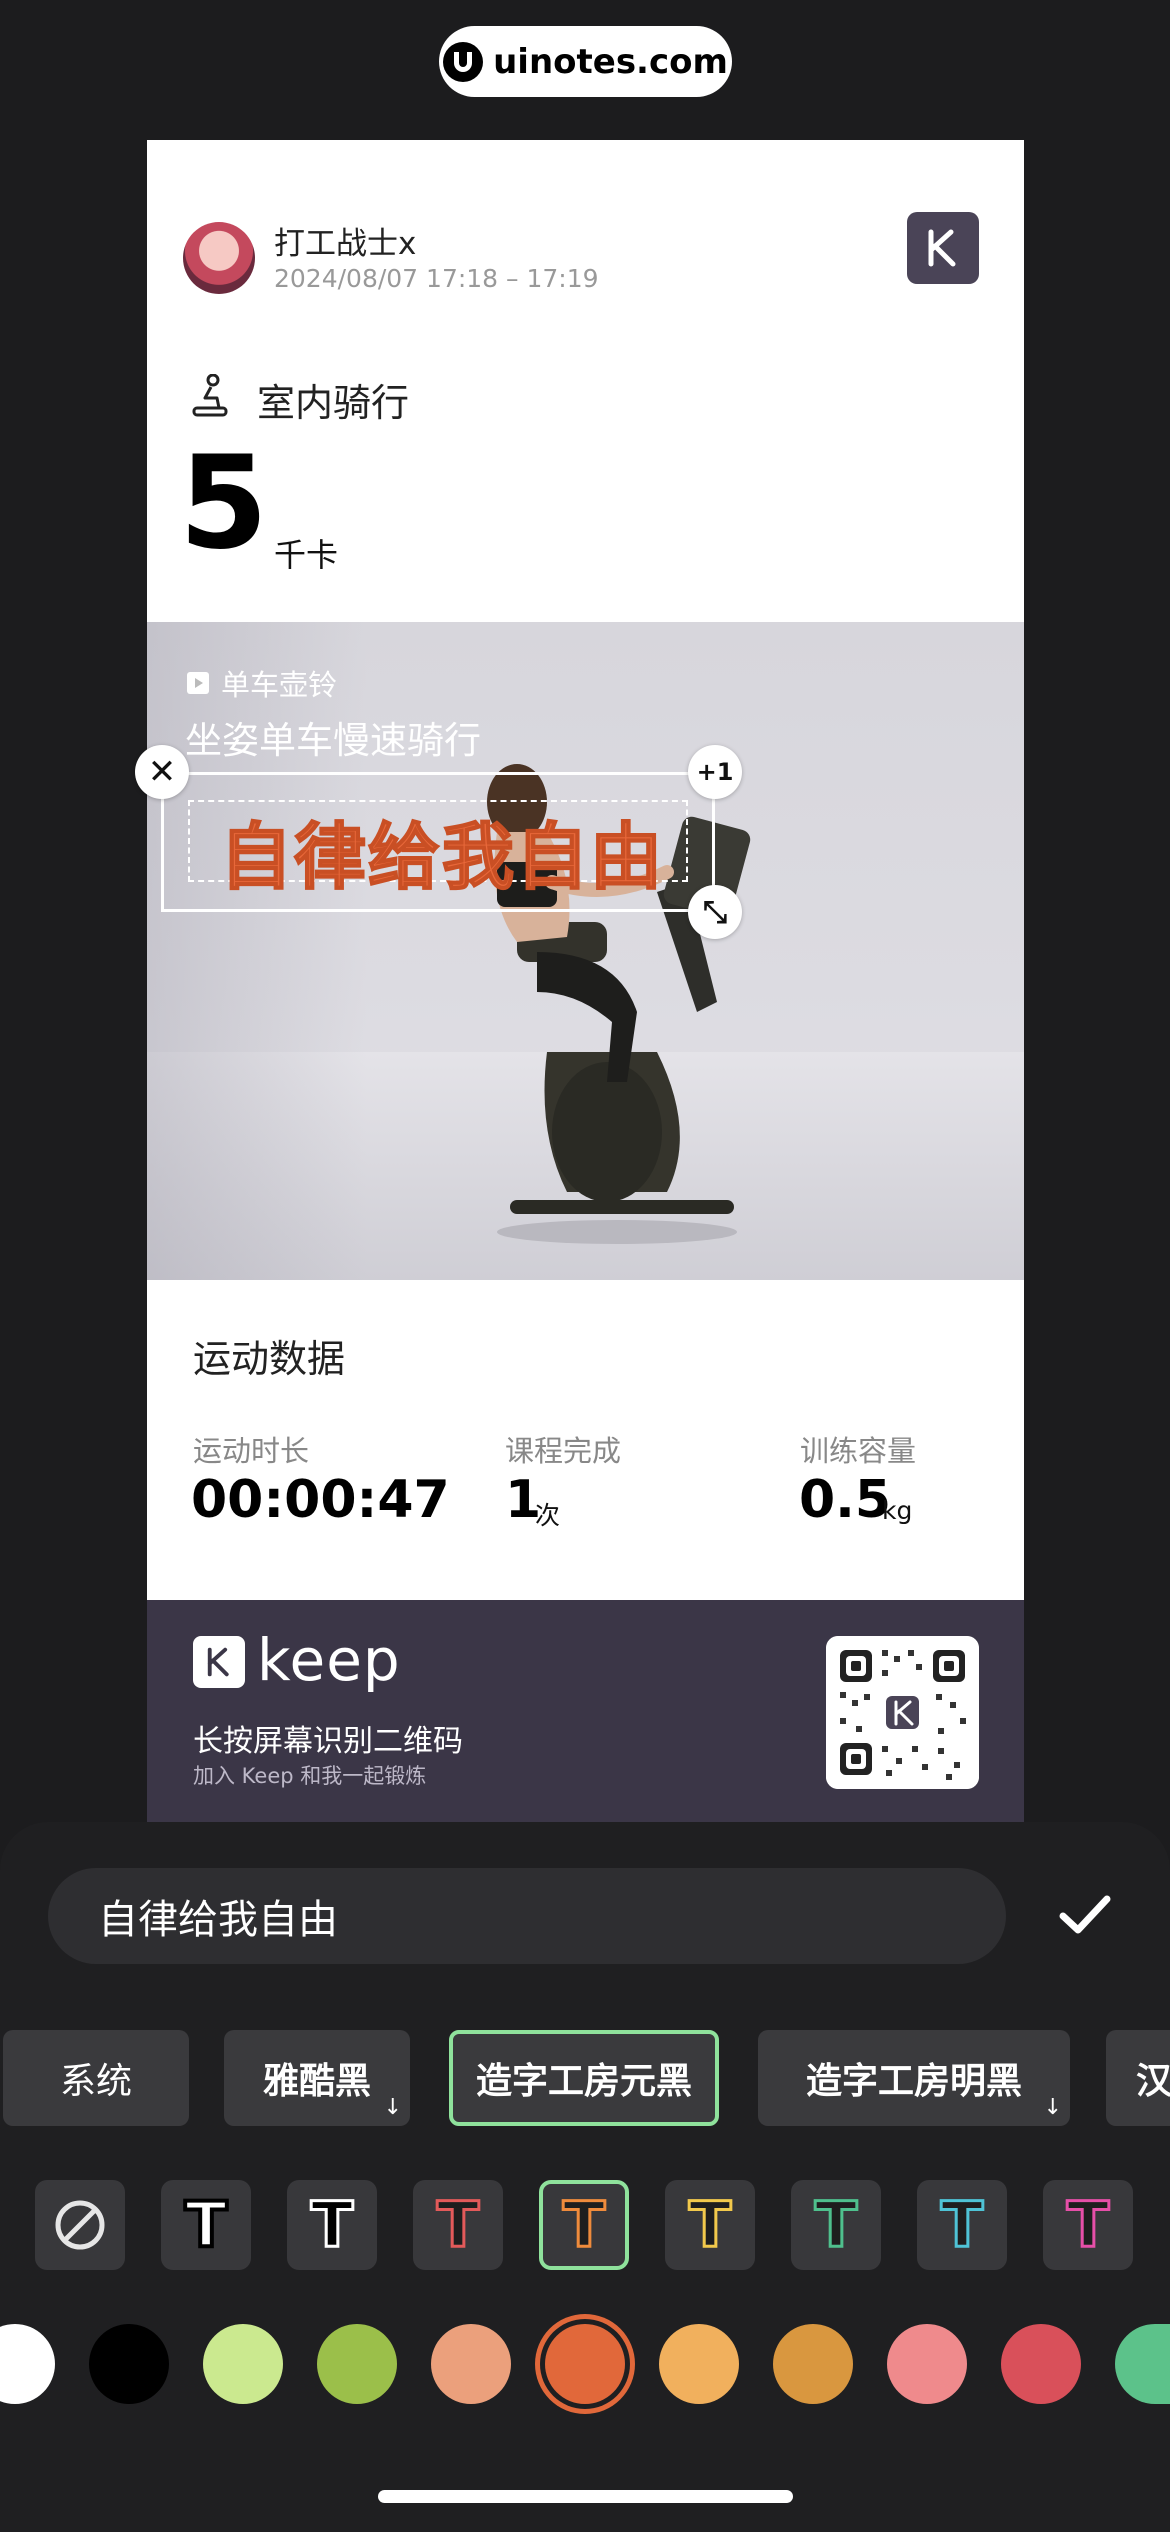 This screenshot has height=2532, width=1170. What do you see at coordinates (585, 2364) in the screenshot?
I see `color-swatch-orange-selected` at bounding box center [585, 2364].